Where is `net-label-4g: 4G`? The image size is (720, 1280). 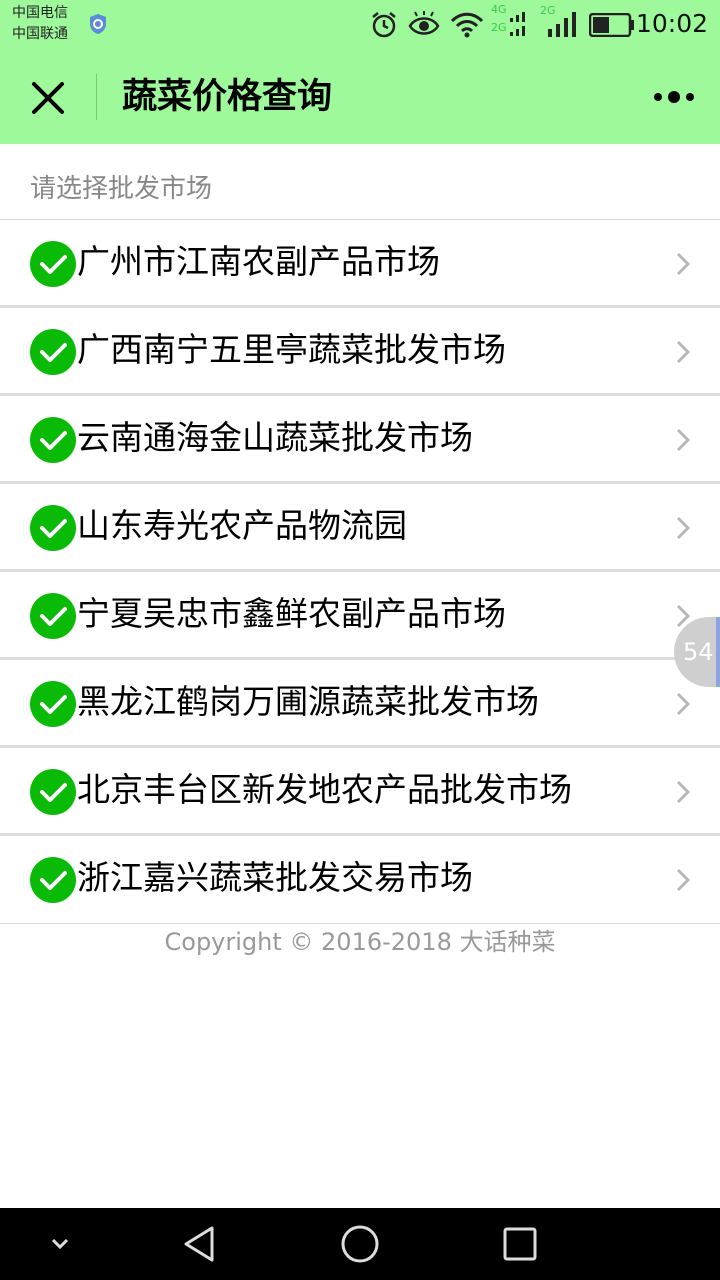
net-label-4g: 4G is located at coordinates (499, 9).